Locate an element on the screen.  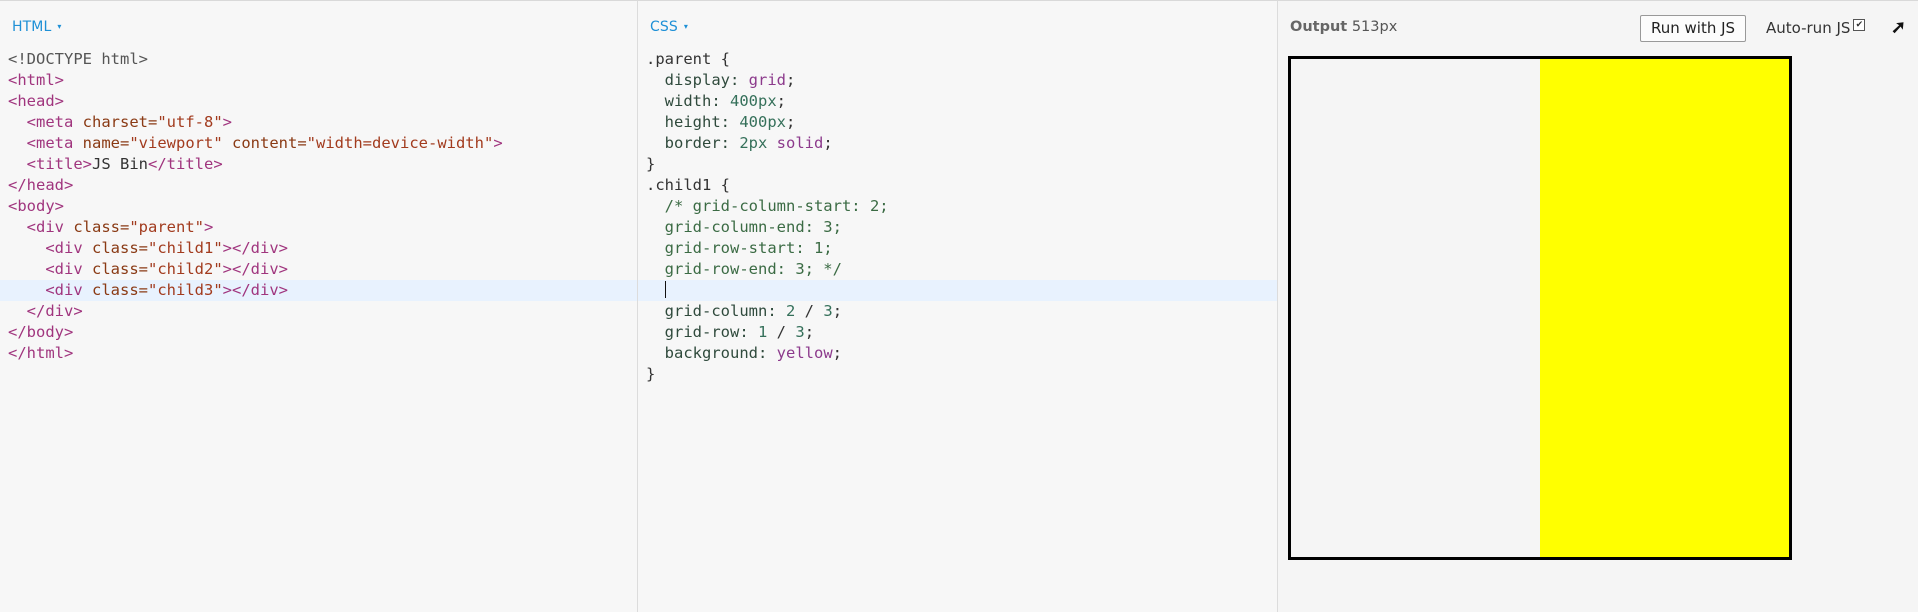
css-code-line: grid-column: 2 / 3; is located at coordinates (957, 311).